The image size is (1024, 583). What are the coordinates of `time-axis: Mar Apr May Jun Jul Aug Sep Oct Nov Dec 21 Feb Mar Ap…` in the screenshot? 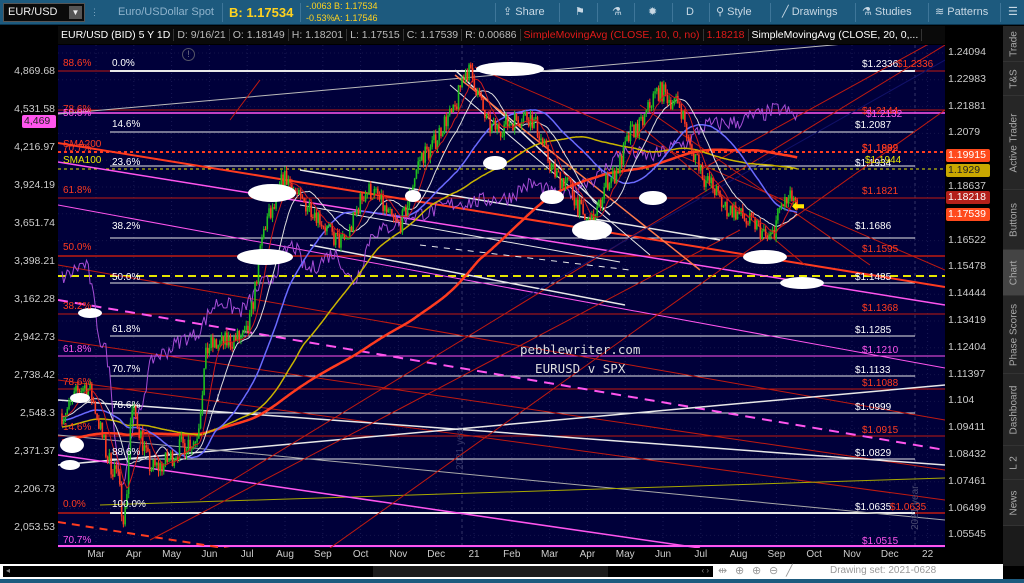 It's located at (501, 555).